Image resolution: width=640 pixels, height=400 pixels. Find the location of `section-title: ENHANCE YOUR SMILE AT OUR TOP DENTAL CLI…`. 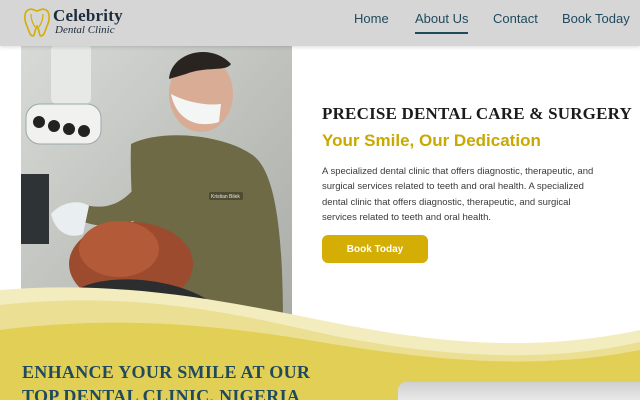

section-title: ENHANCE YOUR SMILE AT OUR TOP DENTAL CLI… is located at coordinates (166, 381).